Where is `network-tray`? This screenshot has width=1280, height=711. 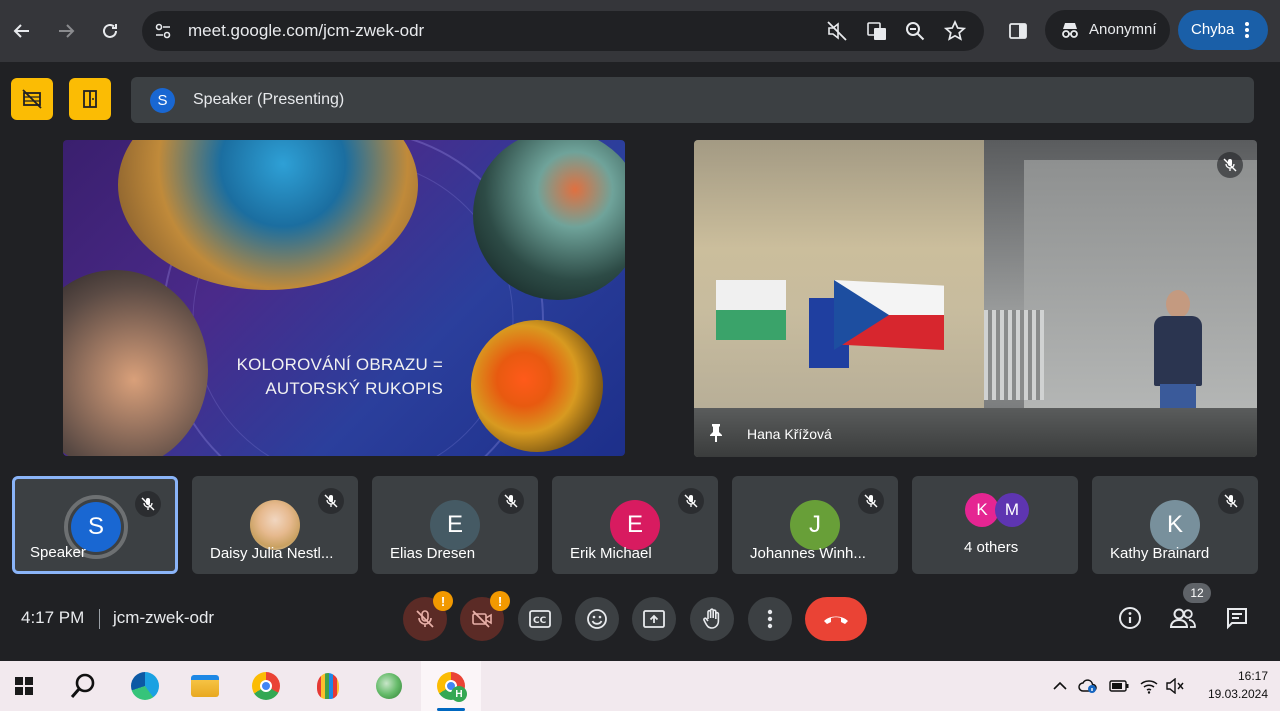
network-tray is located at coordinates (1149, 686).